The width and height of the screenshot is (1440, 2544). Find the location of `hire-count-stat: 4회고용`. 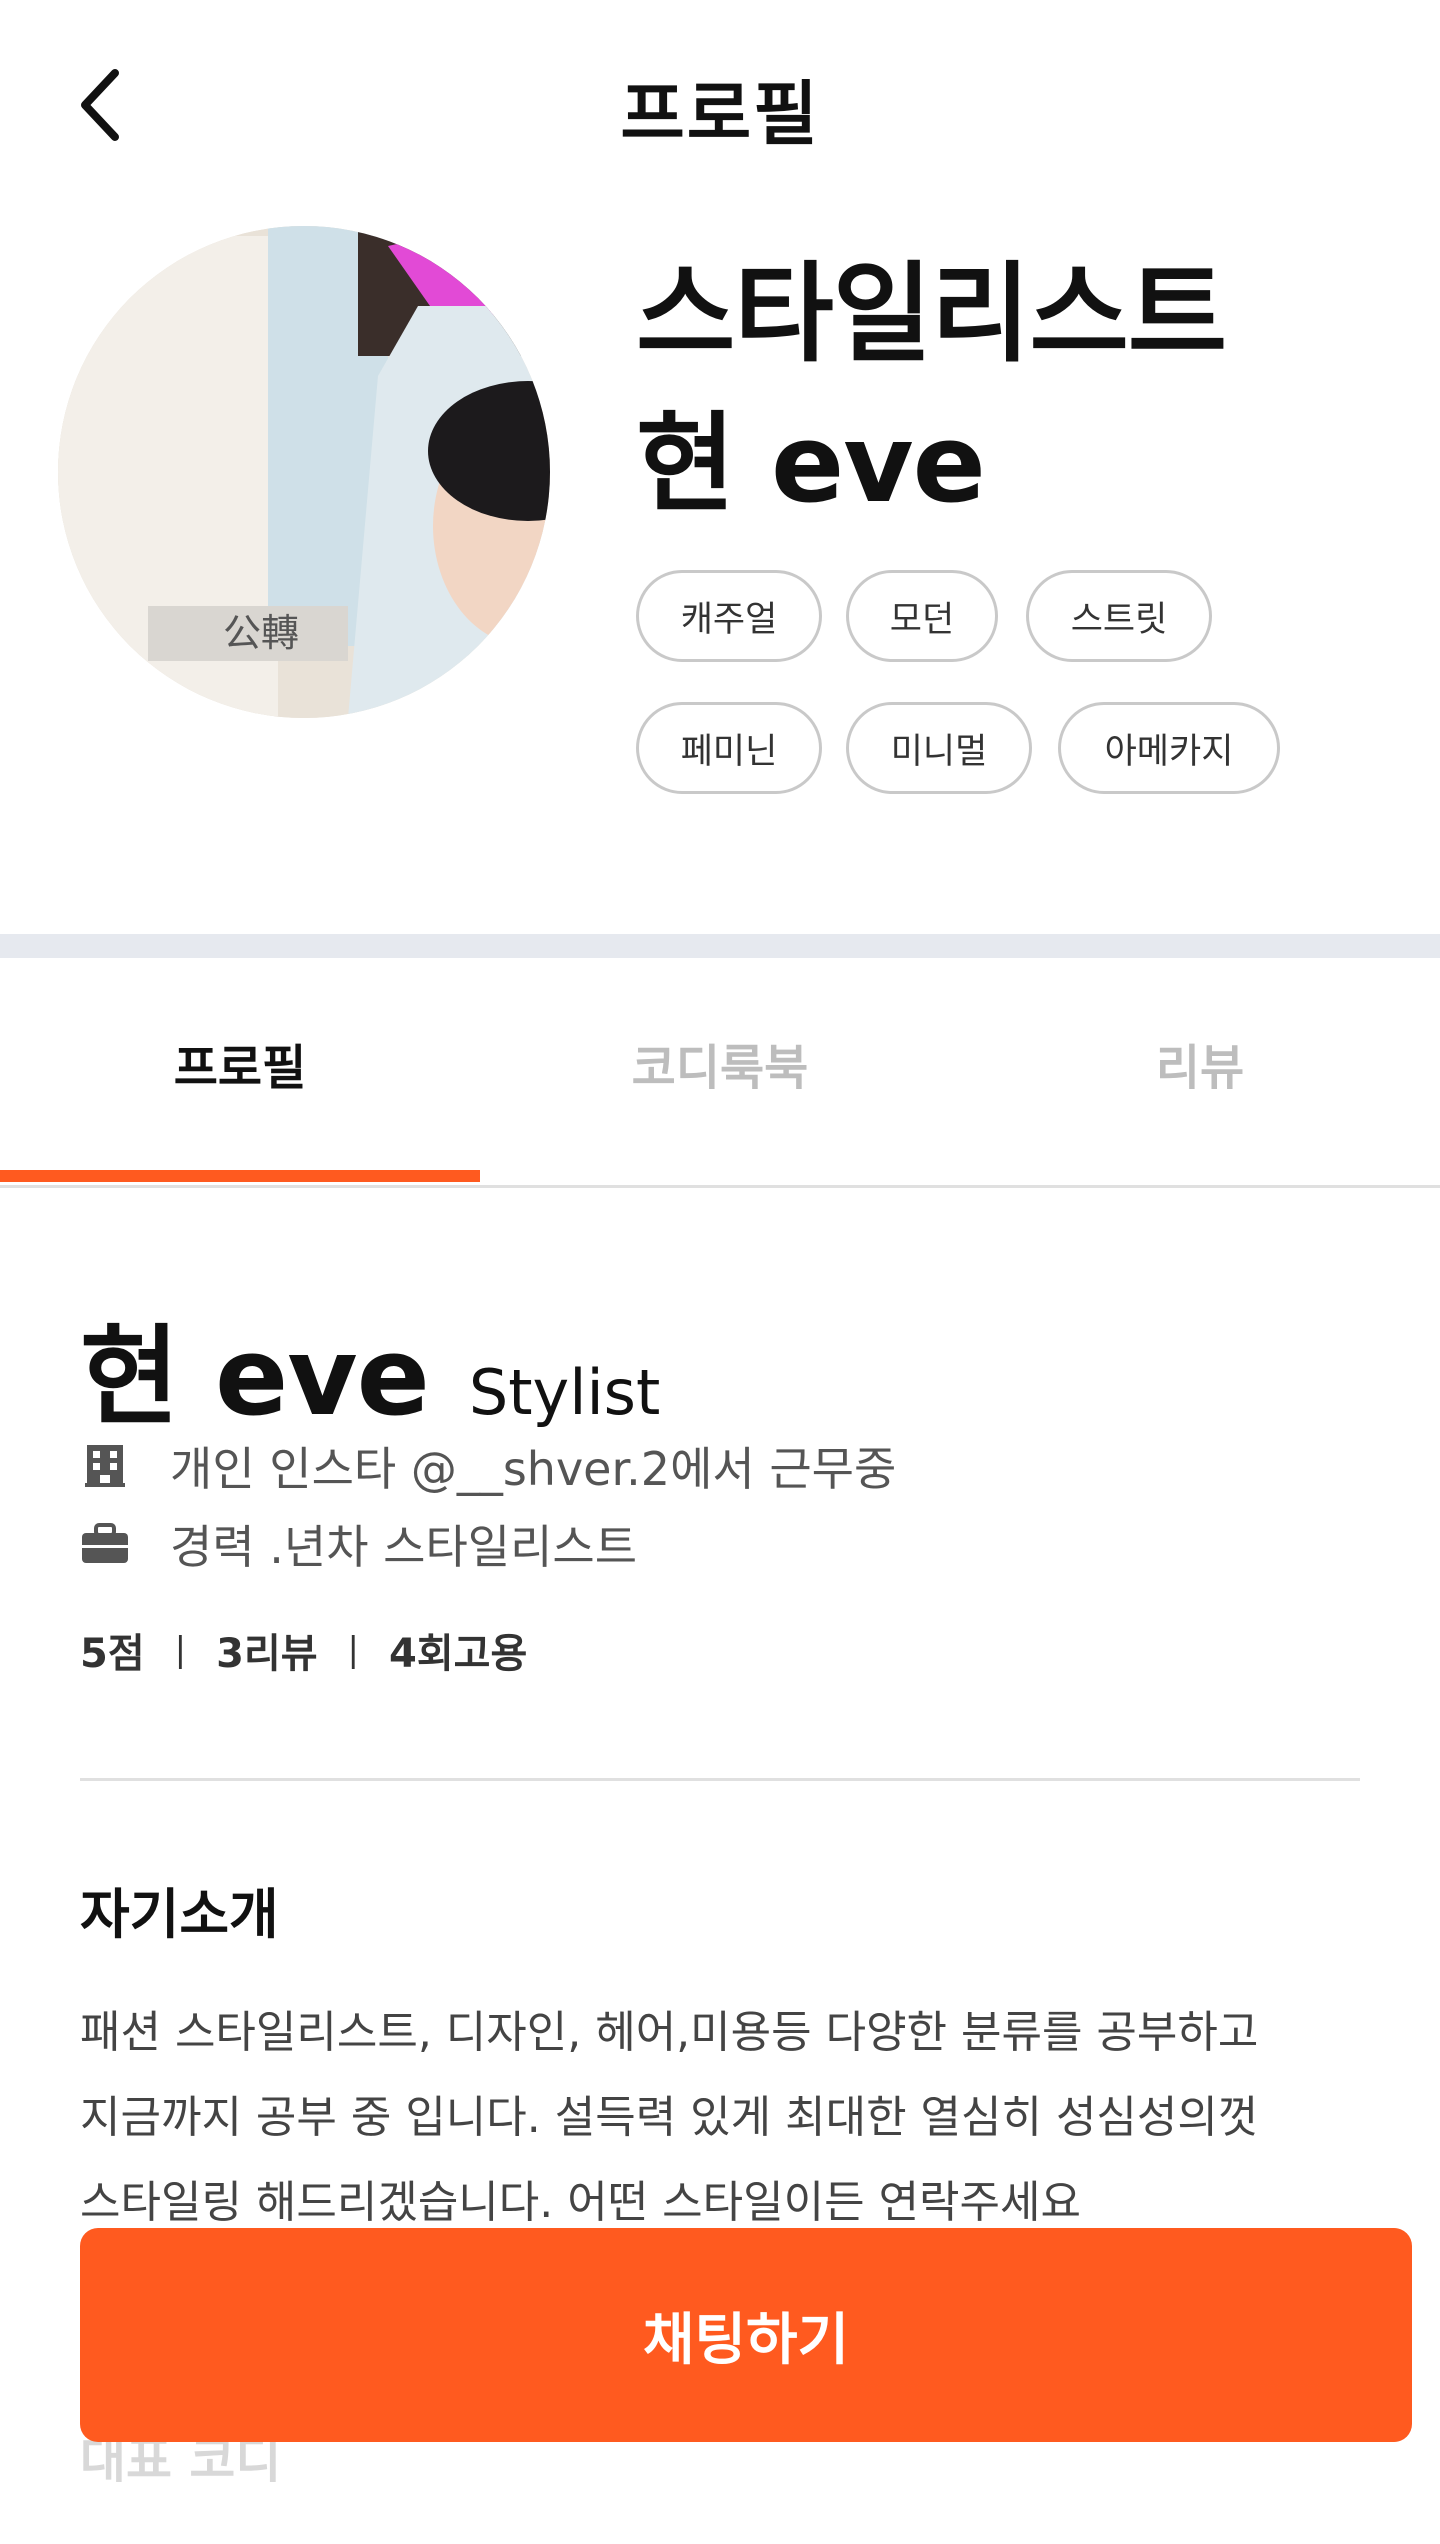

hire-count-stat: 4회고용 is located at coordinates (458, 1654).